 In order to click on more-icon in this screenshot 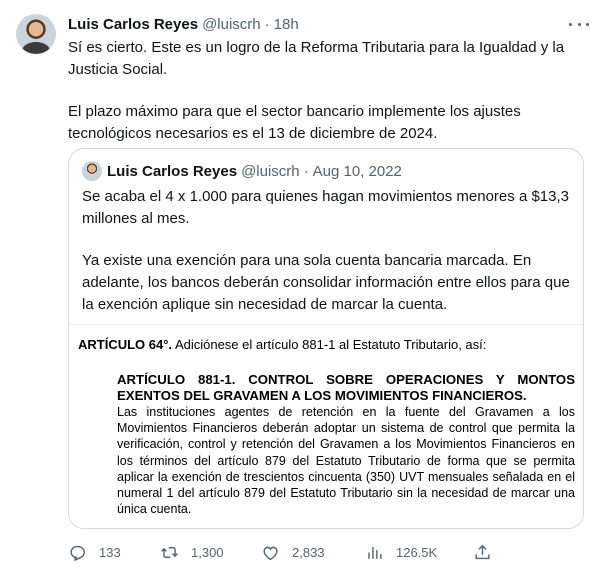, I will do `click(579, 24)`.